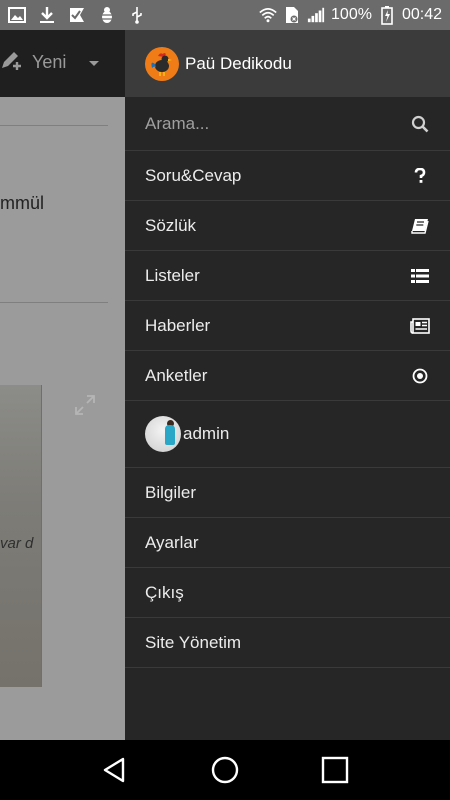 The image size is (450, 800). Describe the element at coordinates (238, 63) in the screenshot. I see `app-title: Paü Dedikodu` at that location.